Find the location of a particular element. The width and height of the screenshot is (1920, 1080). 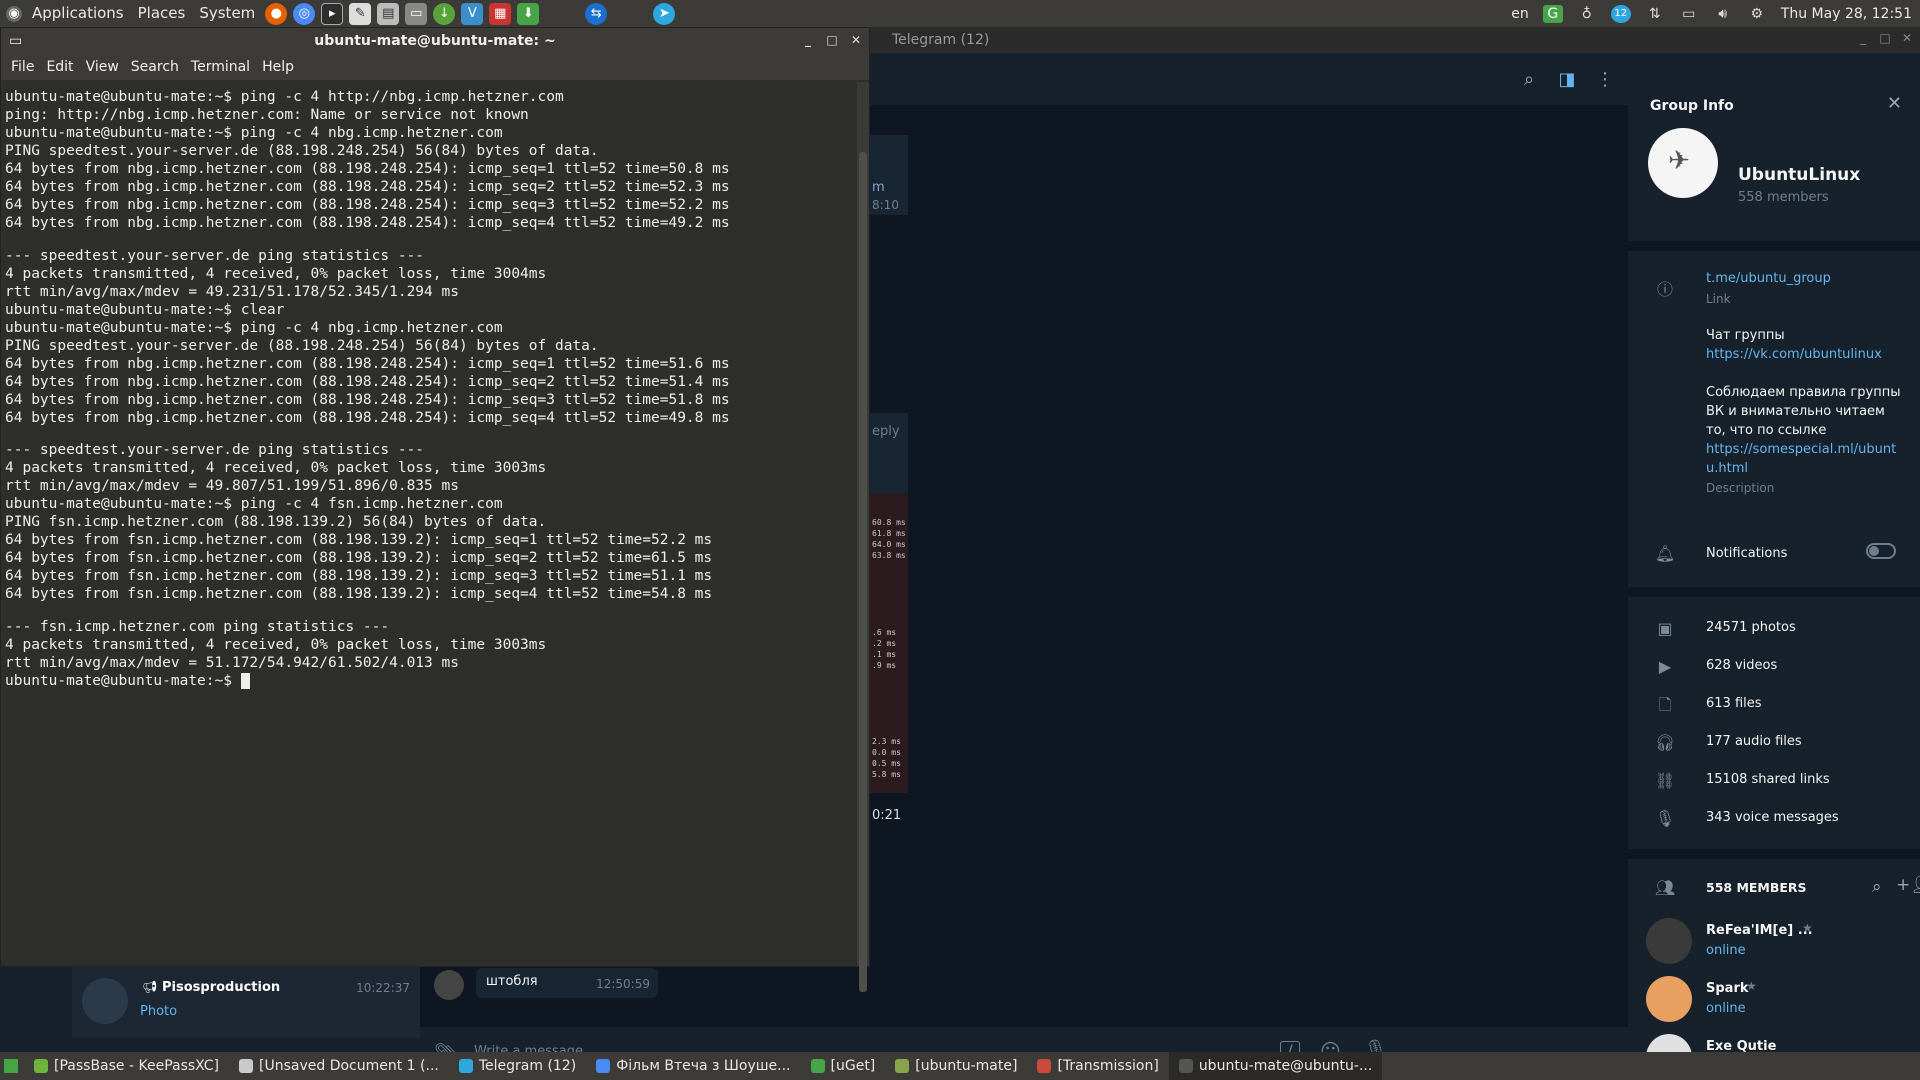

terminal-prompt: ubuntu-mate@ubuntu-mate:~$ is located at coordinates (123, 680).